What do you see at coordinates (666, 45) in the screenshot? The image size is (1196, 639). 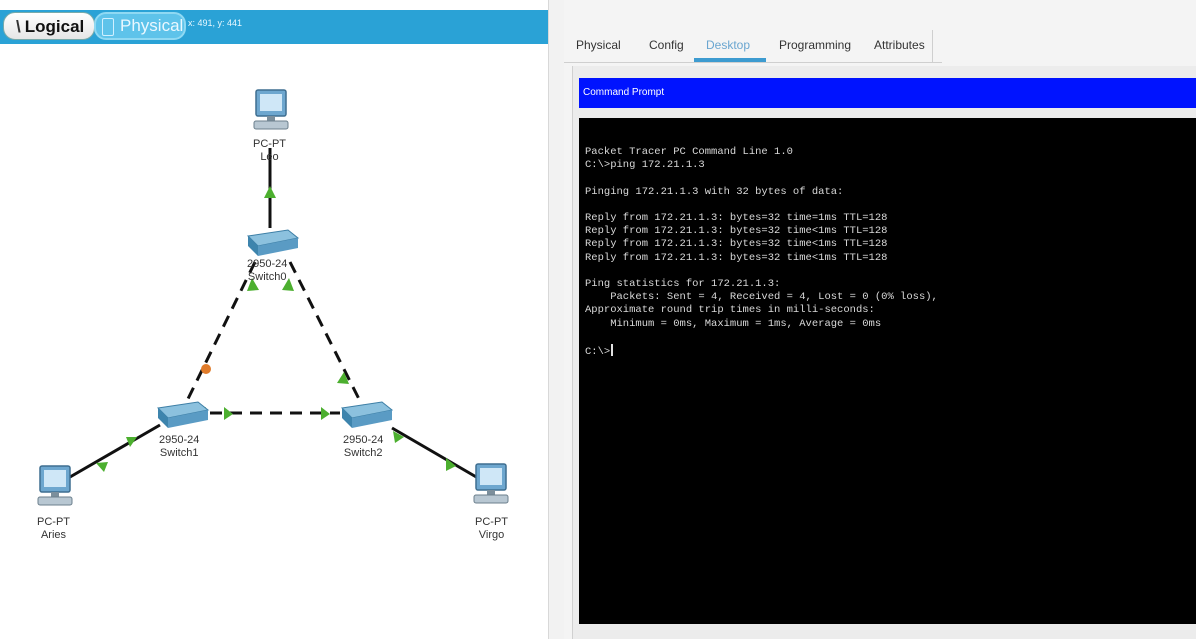 I see `tab-config: Config` at bounding box center [666, 45].